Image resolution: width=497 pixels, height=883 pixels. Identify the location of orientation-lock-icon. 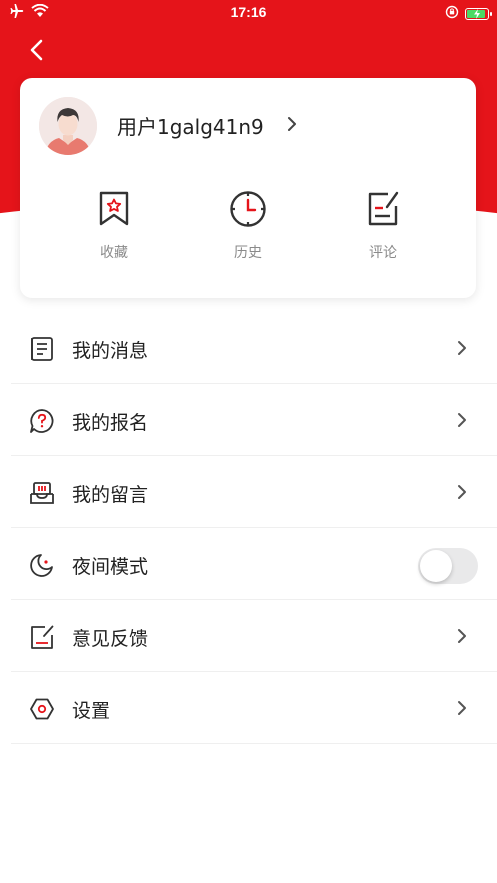
(452, 14).